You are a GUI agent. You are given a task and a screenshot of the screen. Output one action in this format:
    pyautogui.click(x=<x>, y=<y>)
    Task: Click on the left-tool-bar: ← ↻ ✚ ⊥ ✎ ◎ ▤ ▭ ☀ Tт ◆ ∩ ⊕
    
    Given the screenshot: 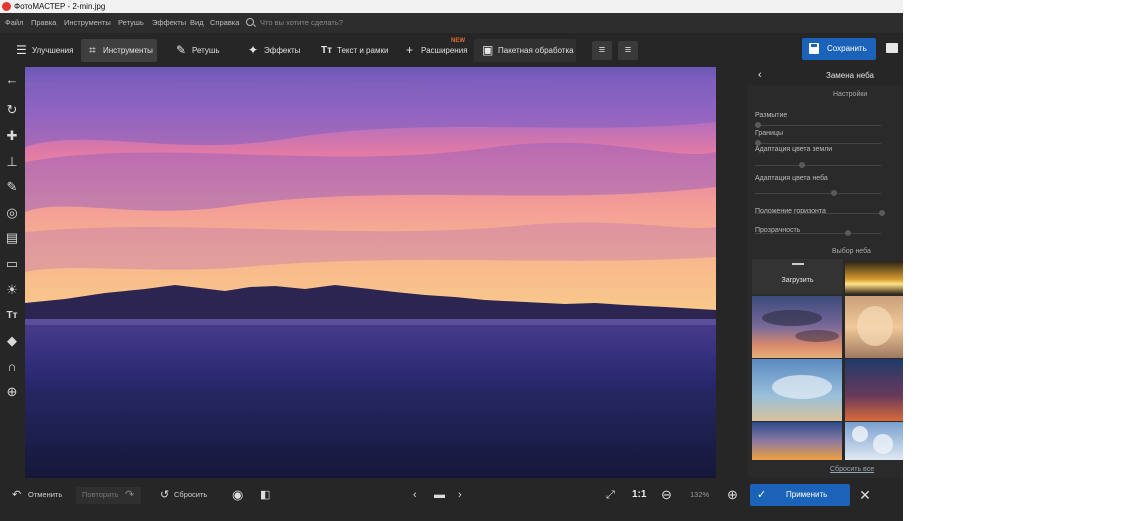 What is the action you would take?
    pyautogui.click(x=12, y=272)
    